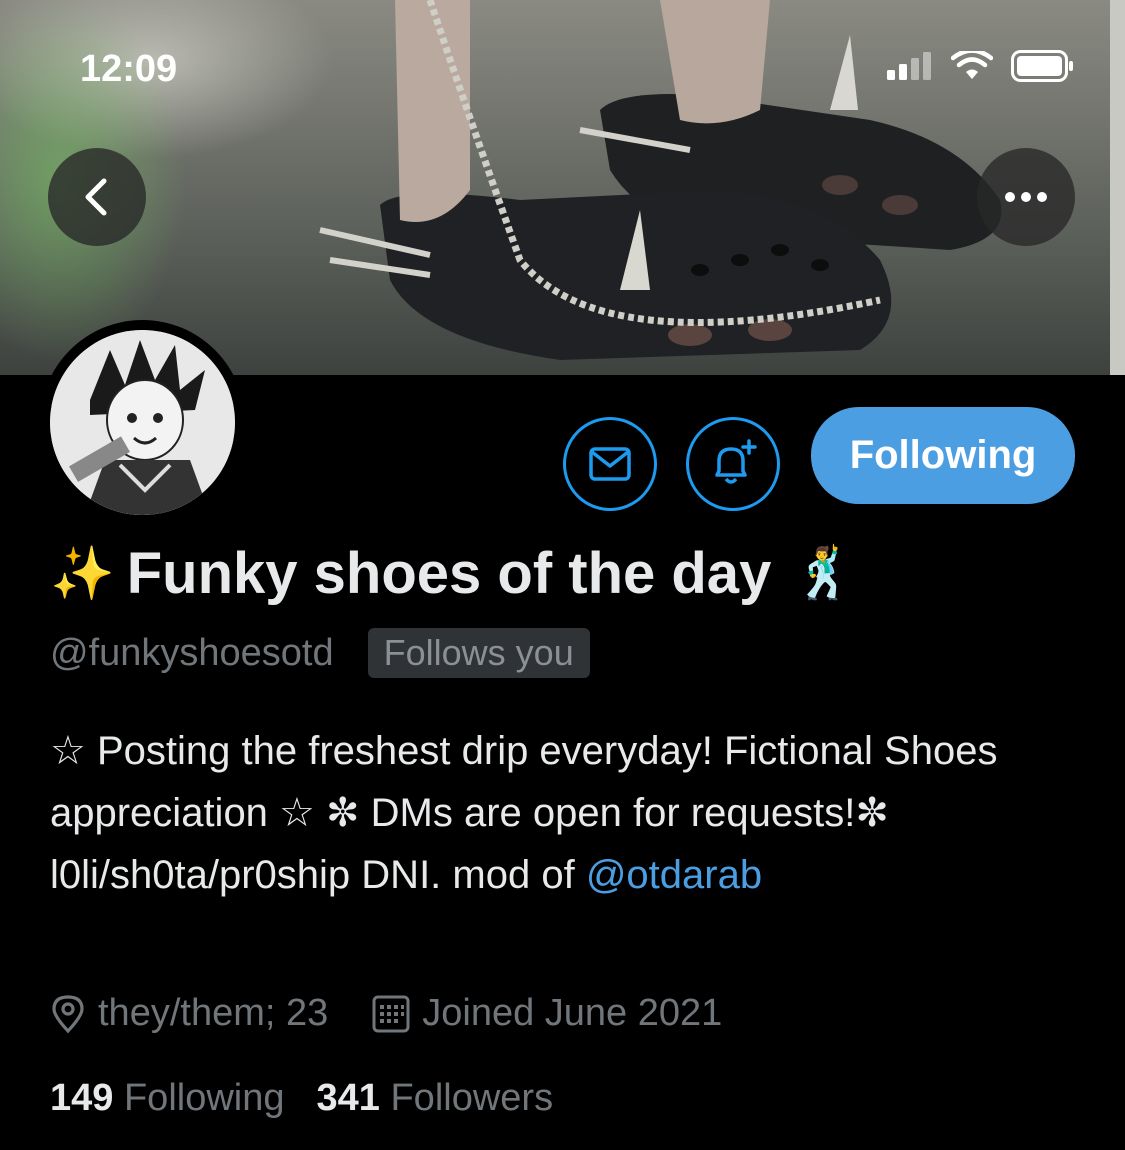 Image resolution: width=1125 pixels, height=1150 pixels. Describe the element at coordinates (972, 65) in the screenshot. I see `wifi-icon` at that location.